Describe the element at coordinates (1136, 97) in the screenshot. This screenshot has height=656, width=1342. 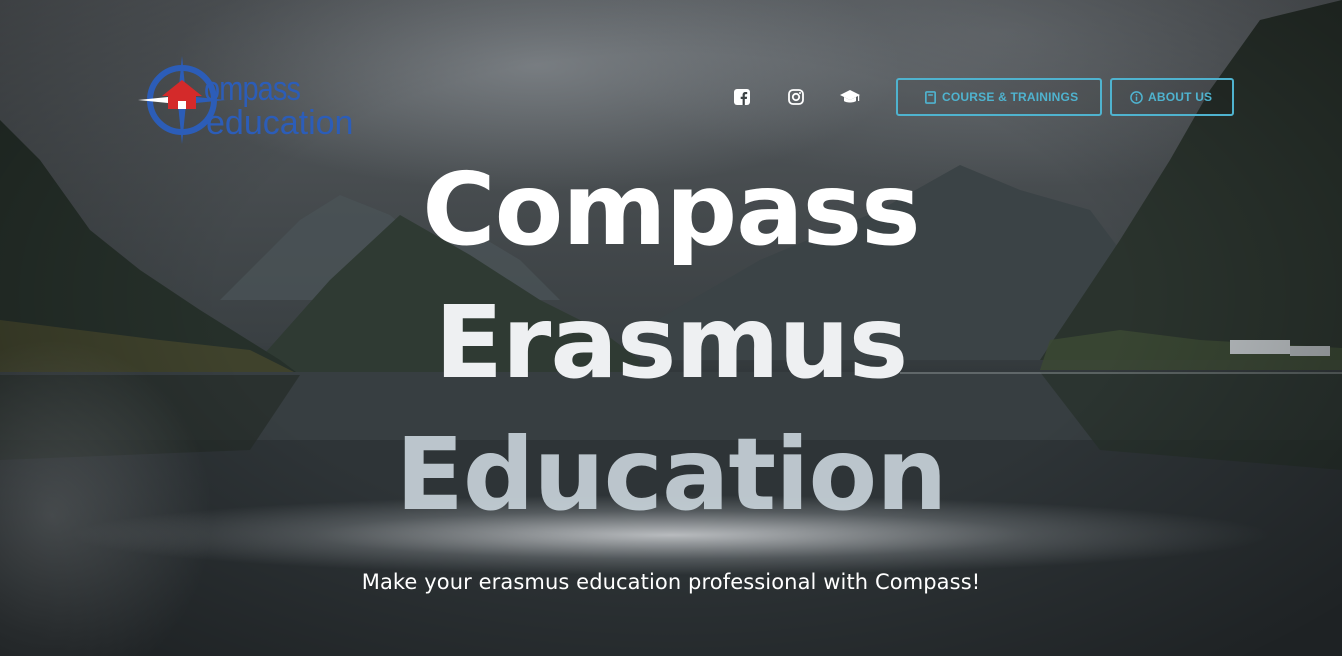
I see `info-circle-icon` at that location.